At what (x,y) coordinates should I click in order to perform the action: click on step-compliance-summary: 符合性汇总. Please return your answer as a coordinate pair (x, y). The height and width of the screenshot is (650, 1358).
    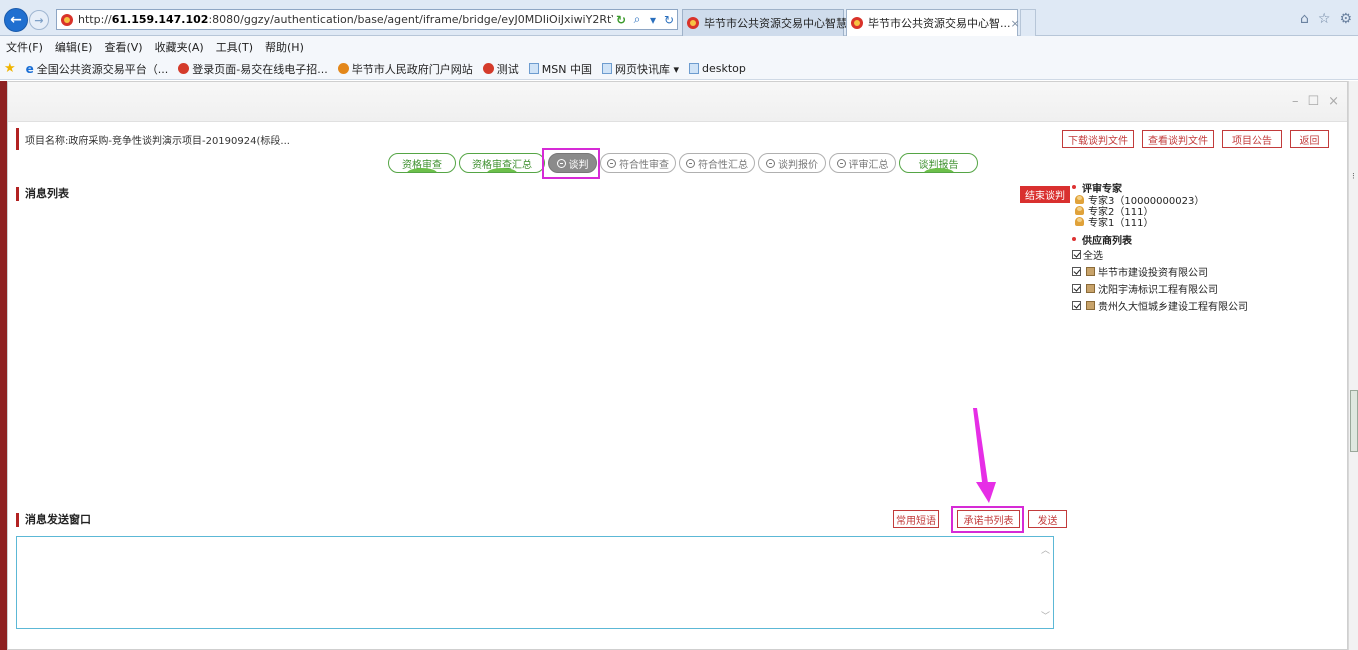
    Looking at the image, I should click on (717, 163).